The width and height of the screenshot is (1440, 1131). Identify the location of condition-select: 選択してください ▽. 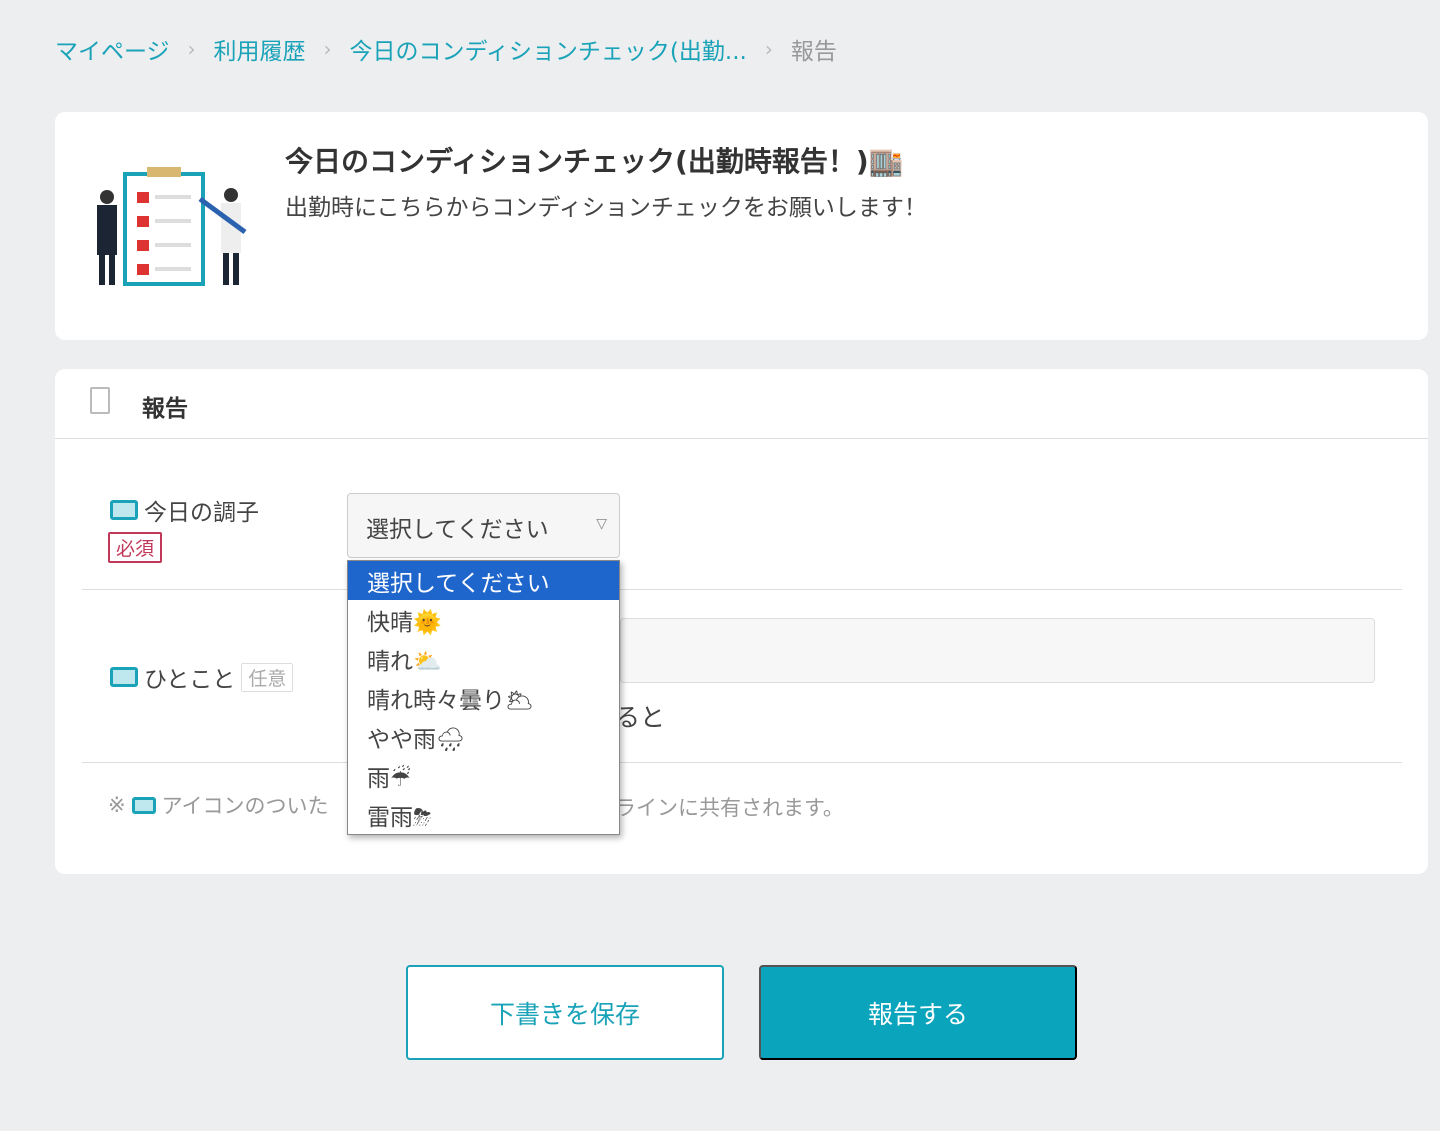
(483, 525).